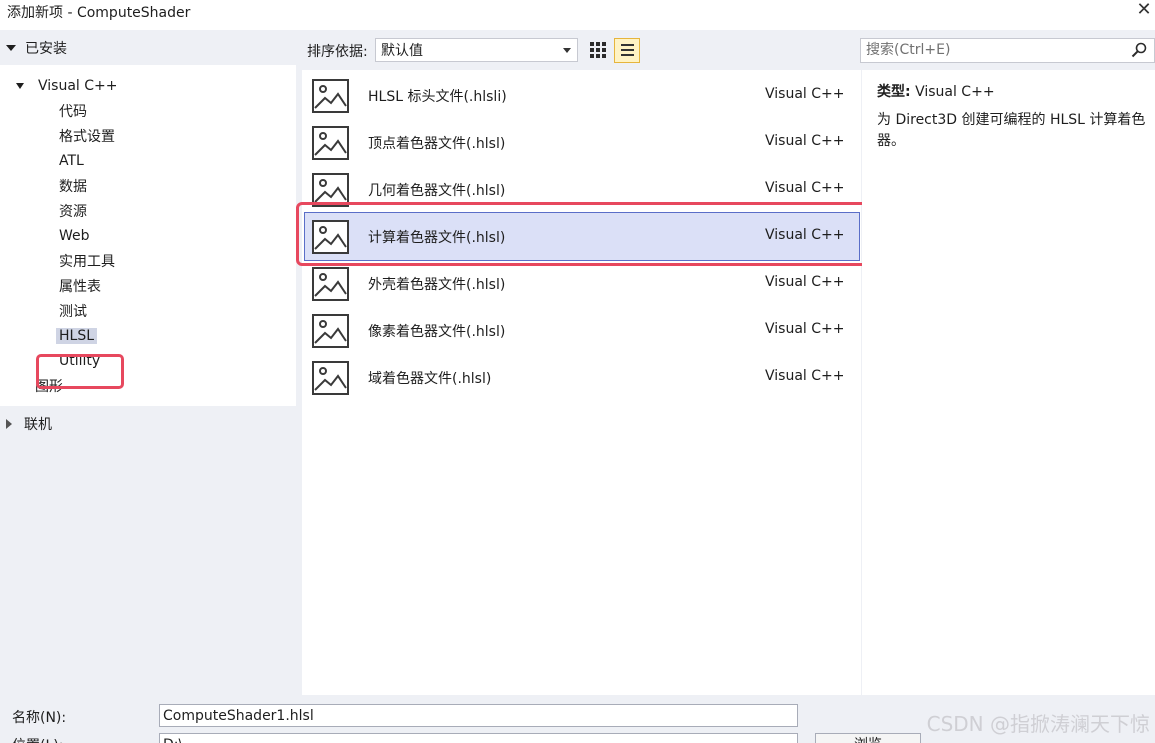  I want to click on tree-item-label: Web, so click(74, 236).